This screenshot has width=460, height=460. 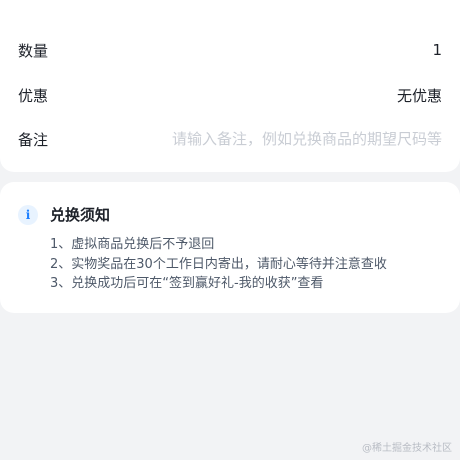 What do you see at coordinates (132, 244) in the screenshot?
I see `notice-item: 1、虚拟商品兑换后不予退回` at bounding box center [132, 244].